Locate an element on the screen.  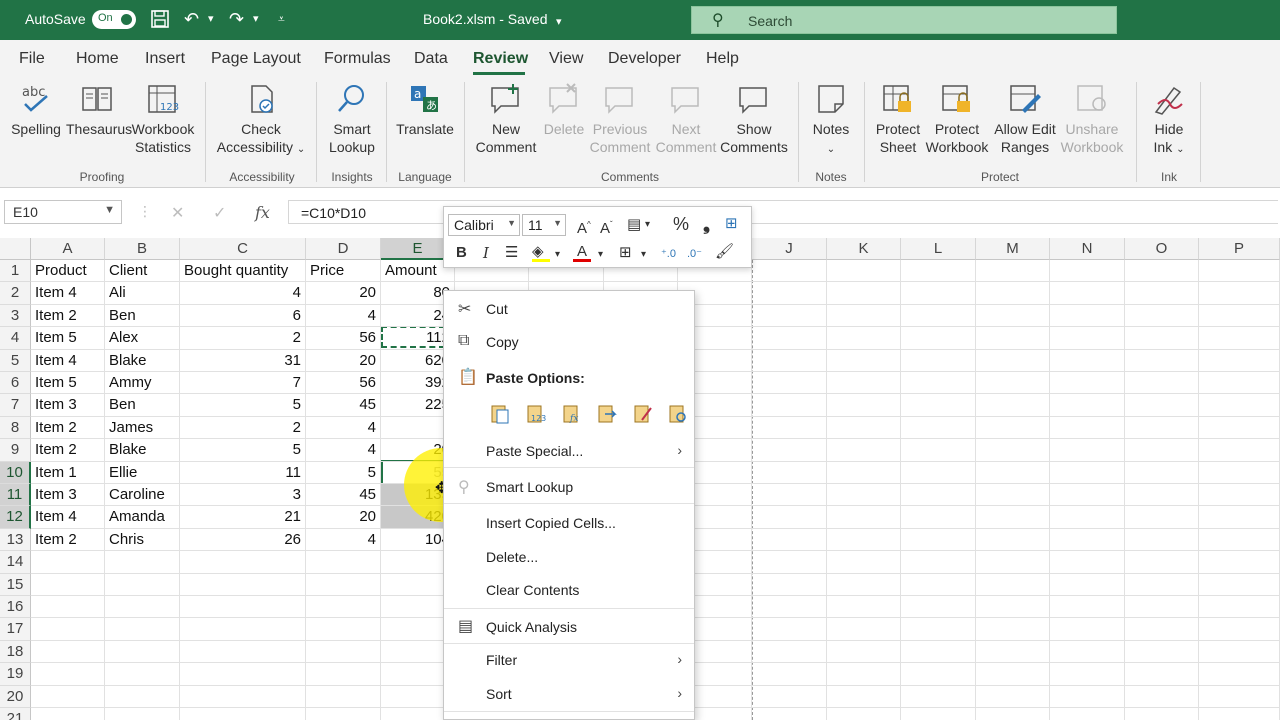
menu-item-clear-contents: Clear Contents is located at coordinates (532, 590).